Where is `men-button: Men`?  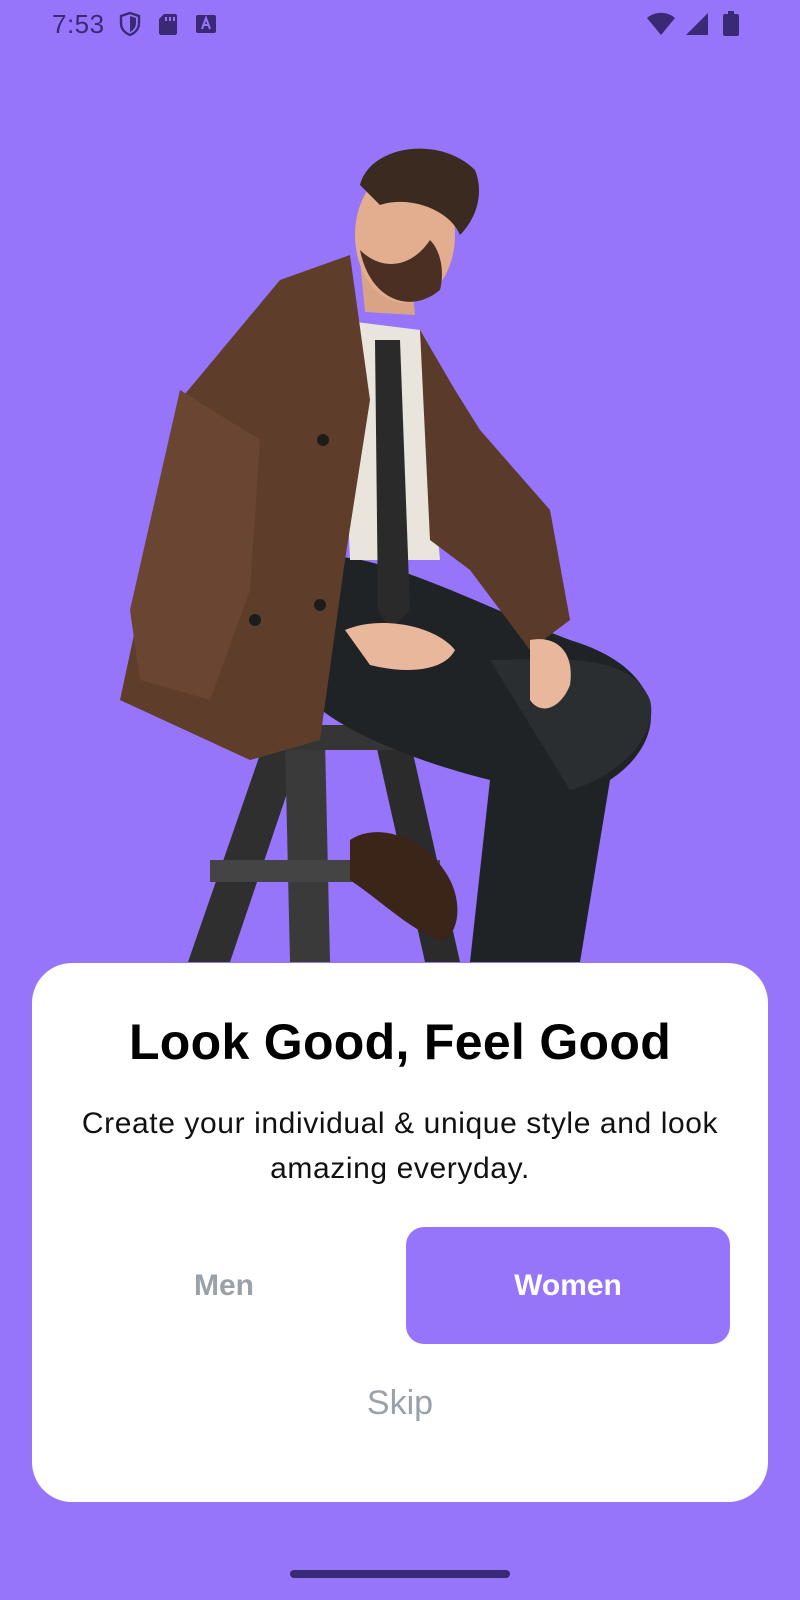
men-button: Men is located at coordinates (224, 1285).